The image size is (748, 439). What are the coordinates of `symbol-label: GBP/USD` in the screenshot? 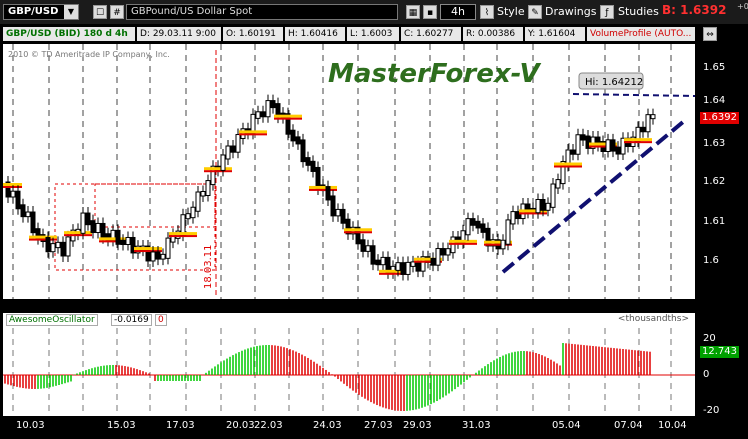 It's located at (33, 11).